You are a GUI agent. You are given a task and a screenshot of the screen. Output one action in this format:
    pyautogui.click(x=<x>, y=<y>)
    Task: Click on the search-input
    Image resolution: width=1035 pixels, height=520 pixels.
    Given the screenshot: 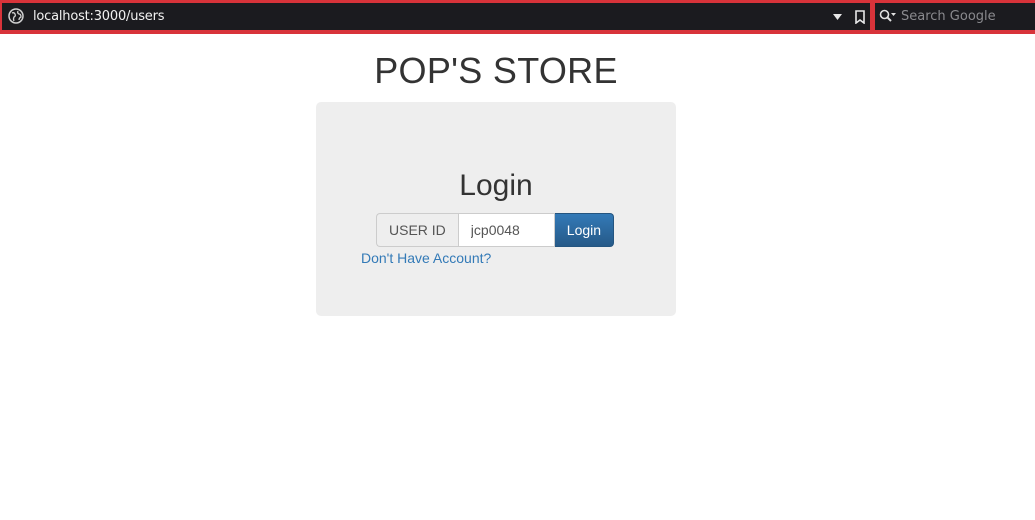 What is the action you would take?
    pyautogui.click(x=966, y=16)
    